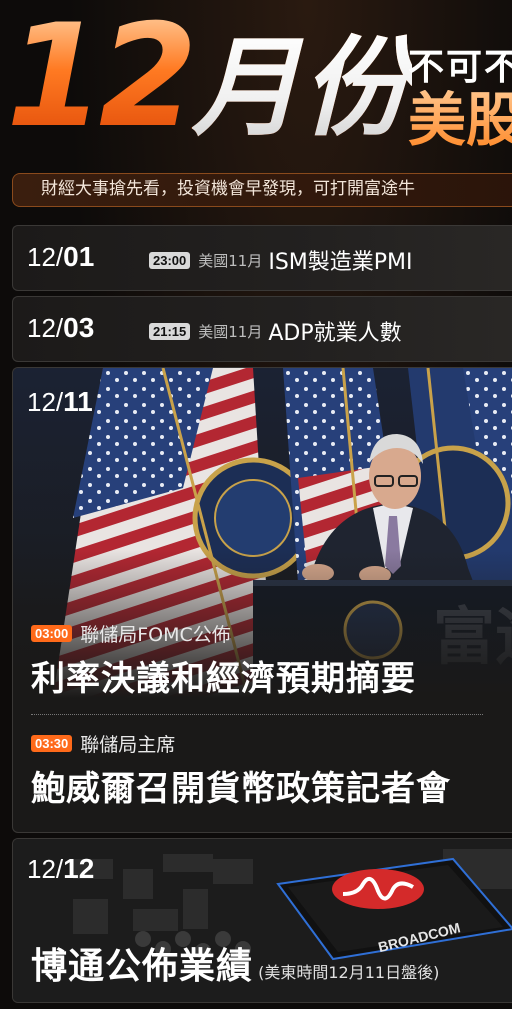  I want to click on time-badge: 03:00, so click(52, 633).